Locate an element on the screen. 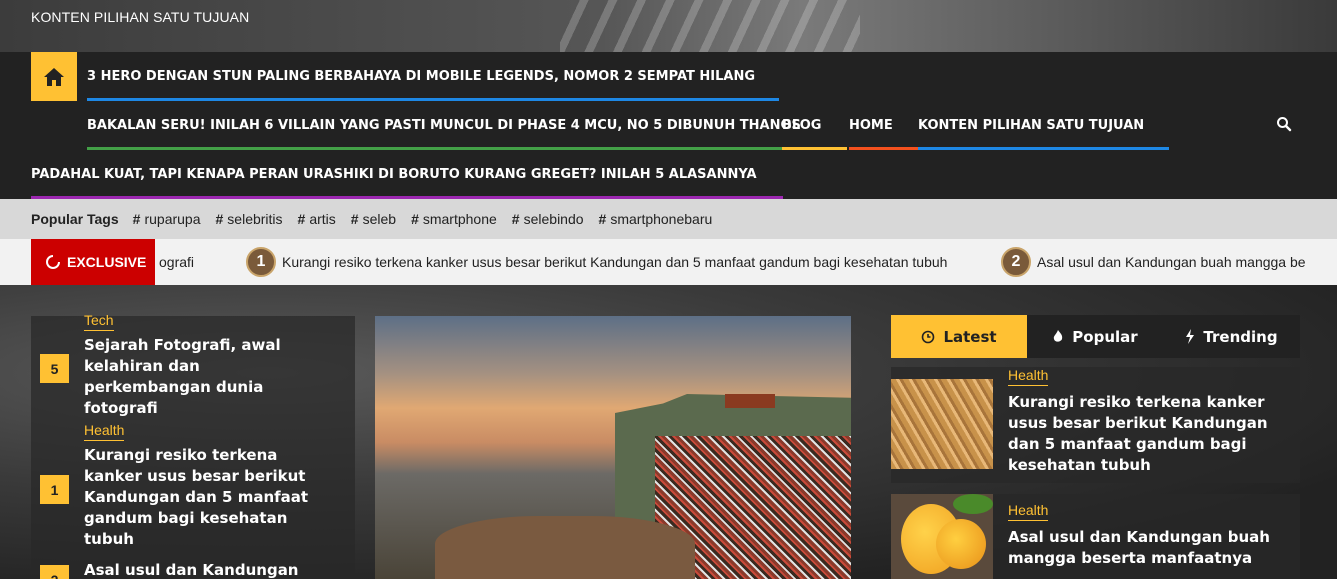 This screenshot has height=579, width=1337. tag-link: # selebritis is located at coordinates (249, 219).